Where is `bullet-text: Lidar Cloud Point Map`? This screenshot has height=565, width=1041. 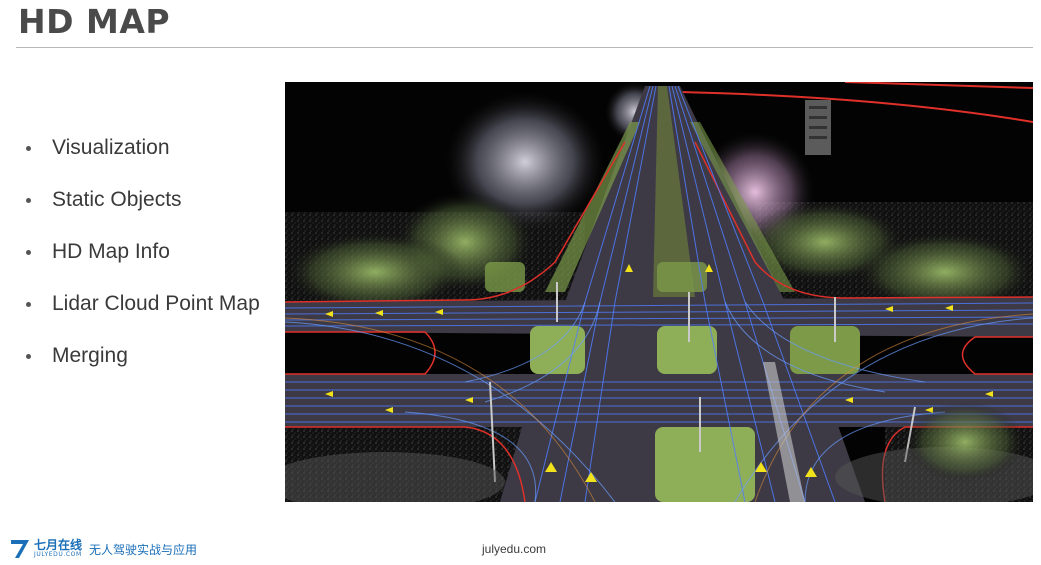 bullet-text: Lidar Cloud Point Map is located at coordinates (156, 303).